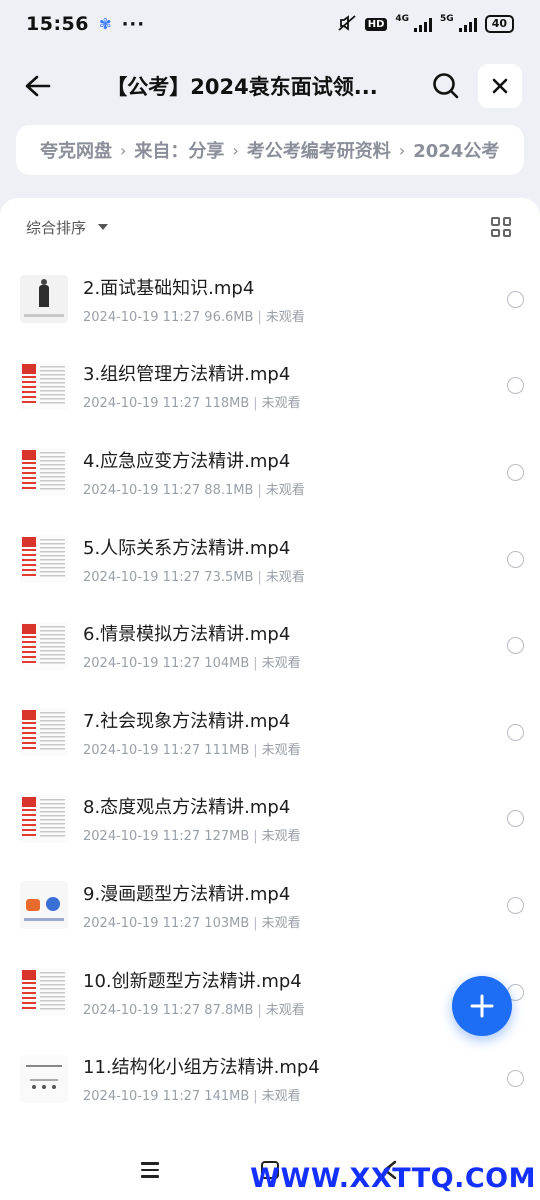  What do you see at coordinates (295, 732) in the screenshot?
I see `file-info: 7.社会现象方法精讲.mp4 2024-10-19 11:27 111MB | 未观看` at bounding box center [295, 732].